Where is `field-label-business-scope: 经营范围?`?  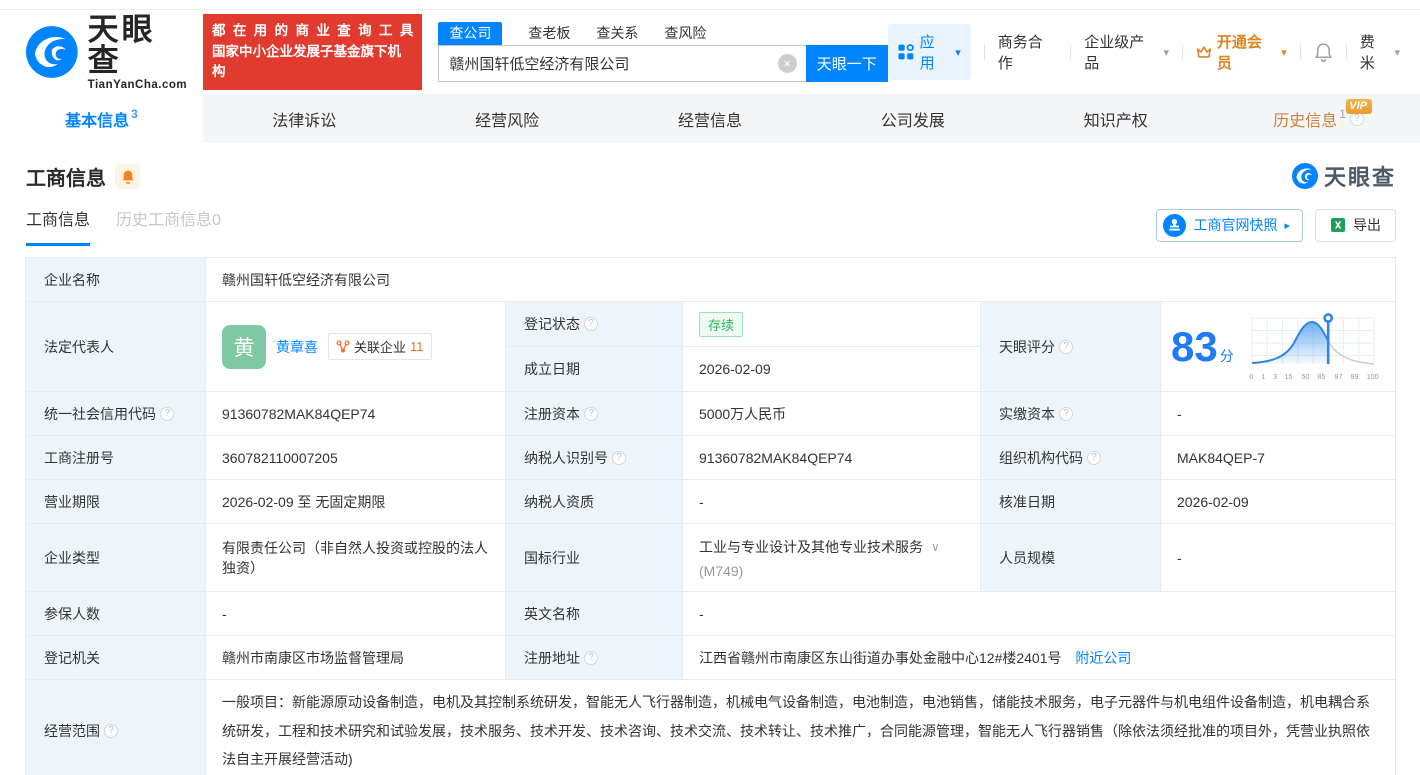
field-label-business-scope: 经营范围? is located at coordinates (115, 726).